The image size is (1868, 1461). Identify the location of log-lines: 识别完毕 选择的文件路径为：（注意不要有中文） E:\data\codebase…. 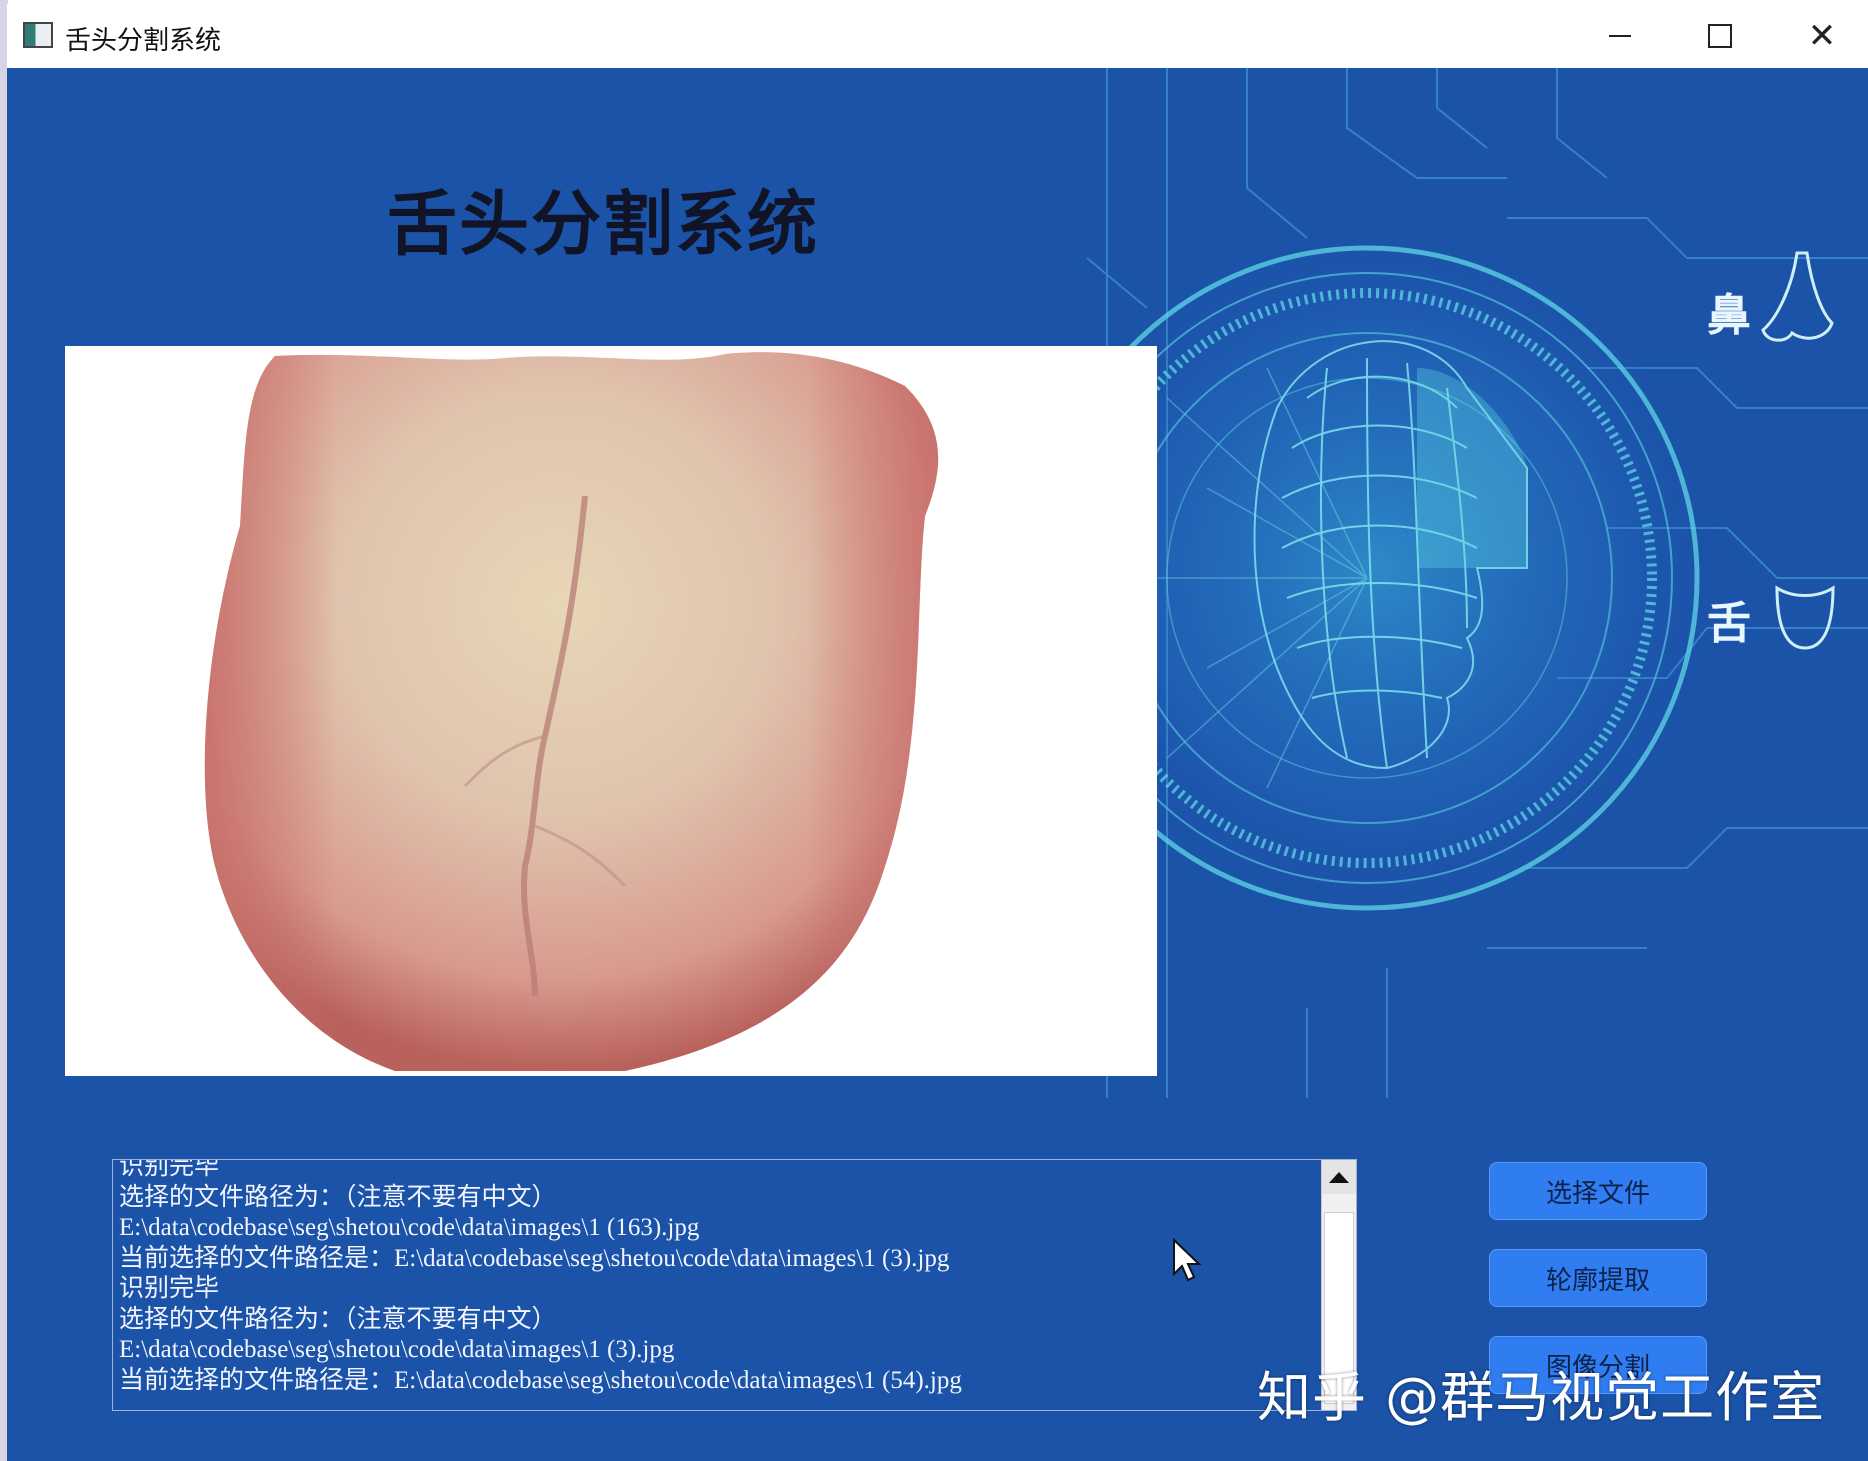
(719, 1277).